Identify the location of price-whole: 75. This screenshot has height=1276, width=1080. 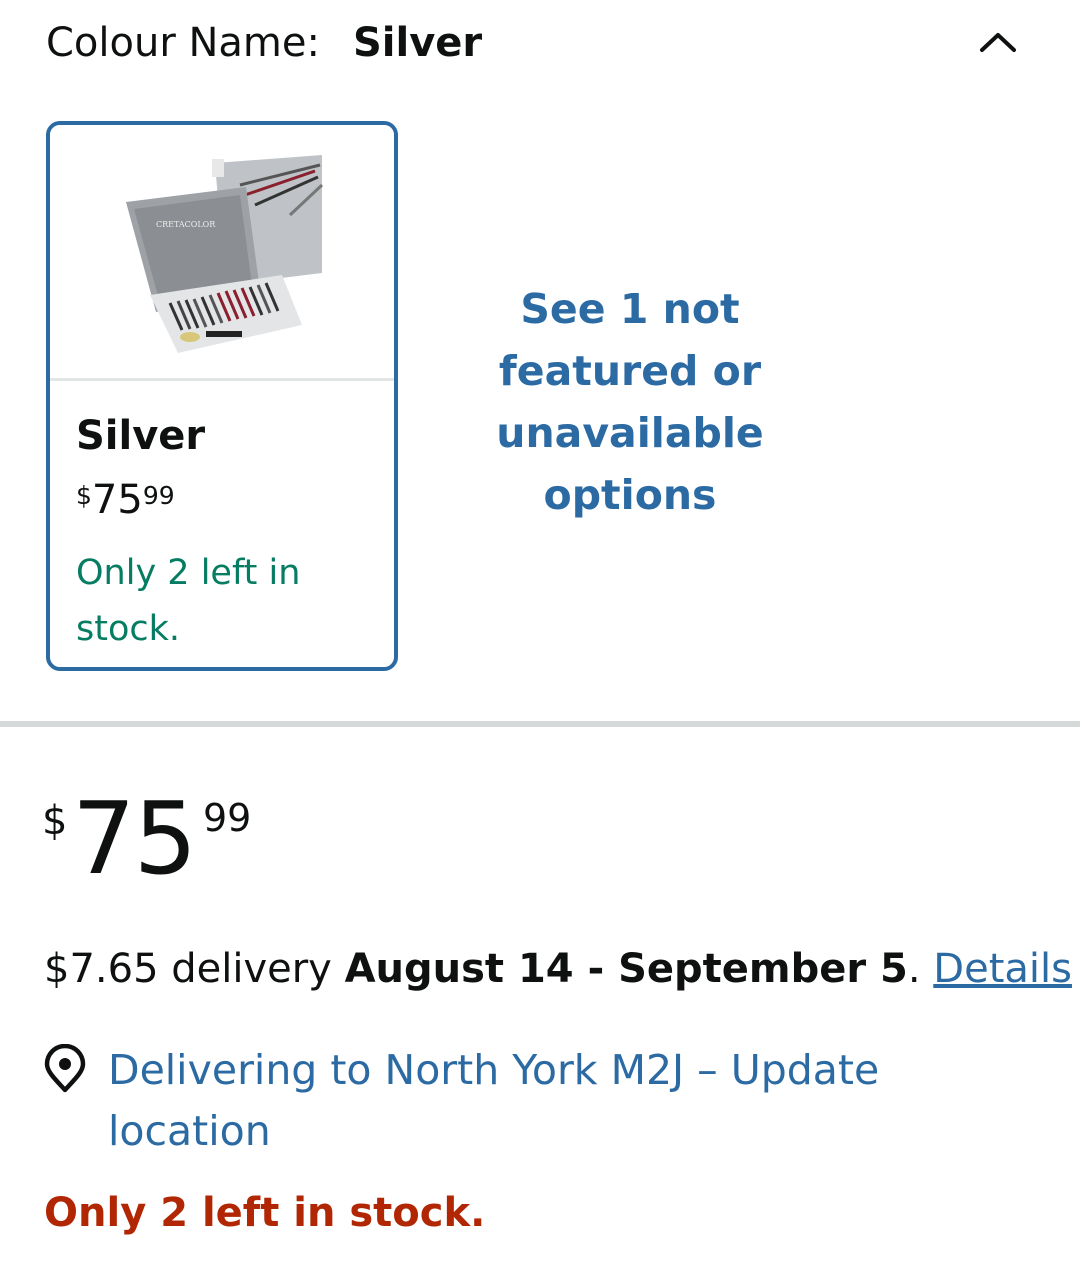
(134, 838).